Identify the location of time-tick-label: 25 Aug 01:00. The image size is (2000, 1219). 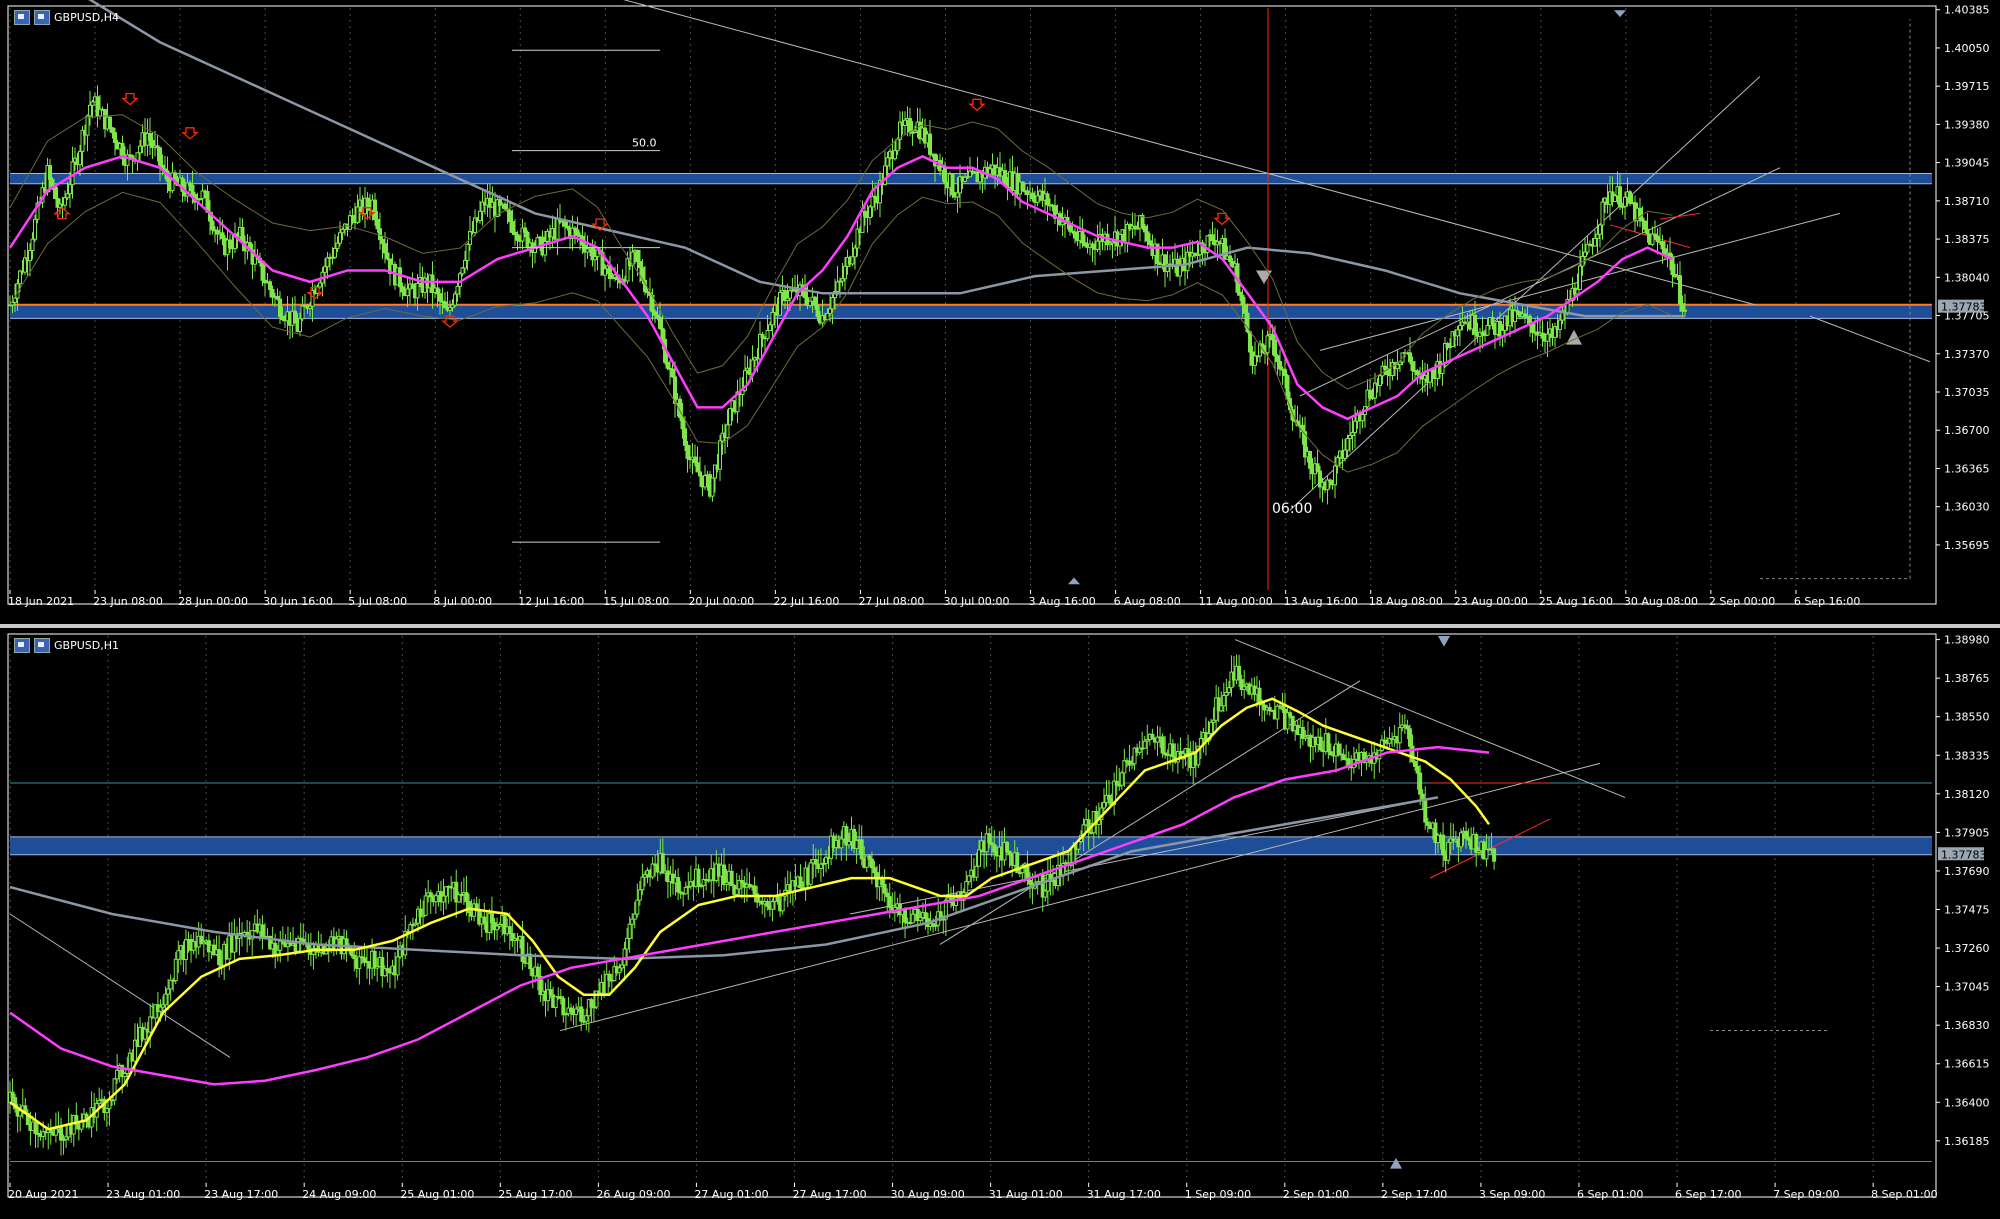
(437, 1194).